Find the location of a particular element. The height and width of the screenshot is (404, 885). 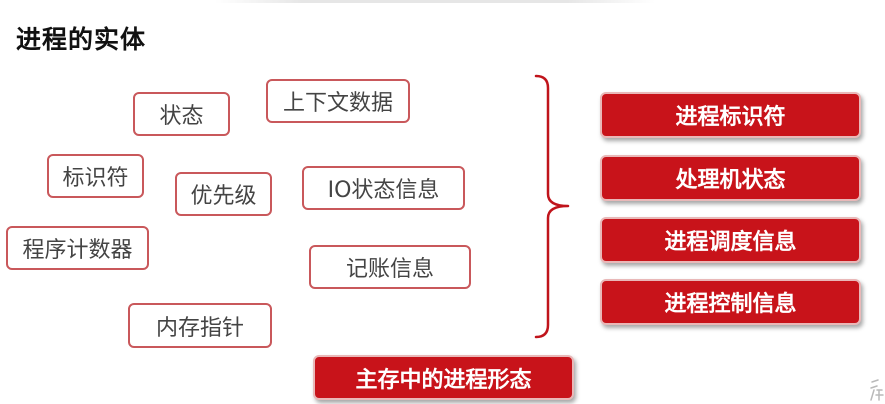

component-tag-identifier: 标识符 is located at coordinates (95, 176).